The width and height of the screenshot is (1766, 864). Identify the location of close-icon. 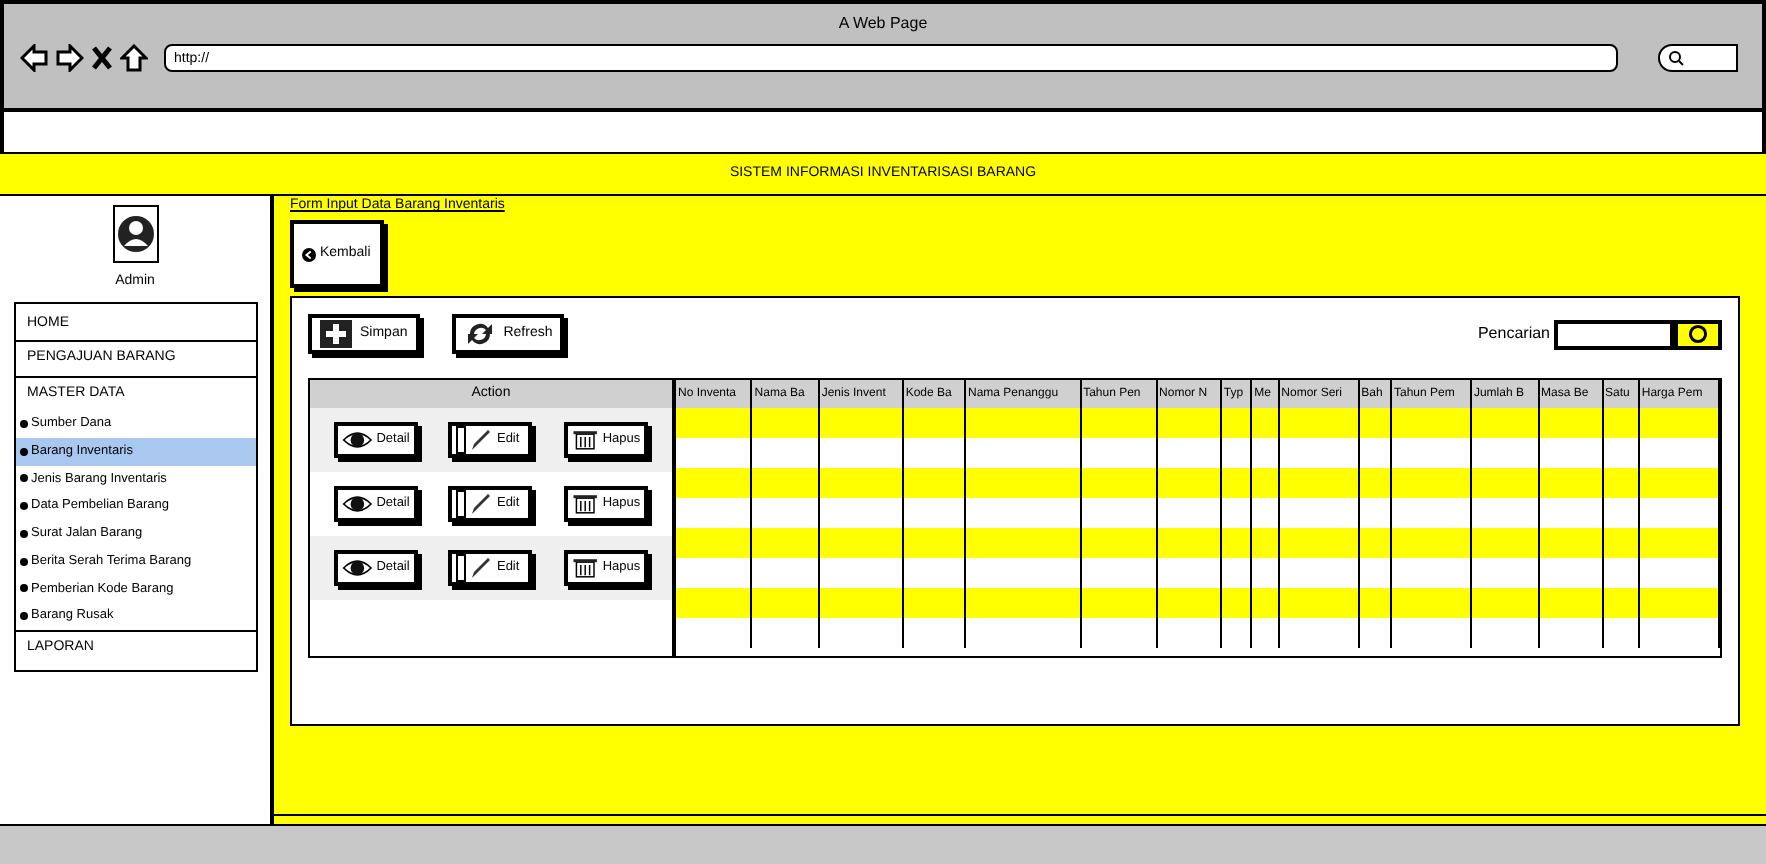
(102, 58).